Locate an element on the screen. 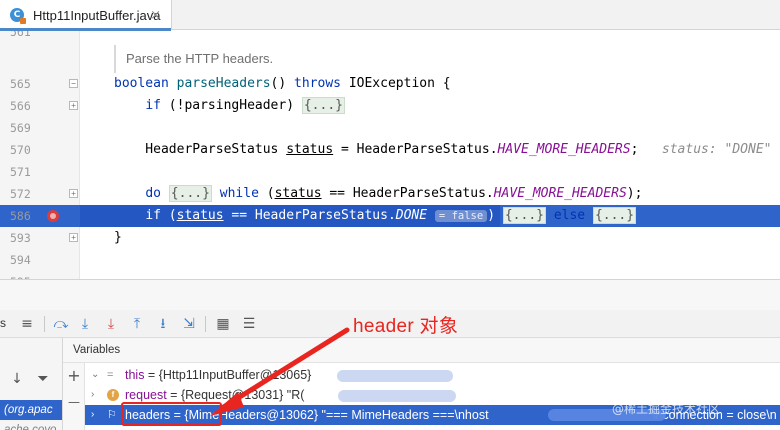  variable-name: this is located at coordinates (135, 375).